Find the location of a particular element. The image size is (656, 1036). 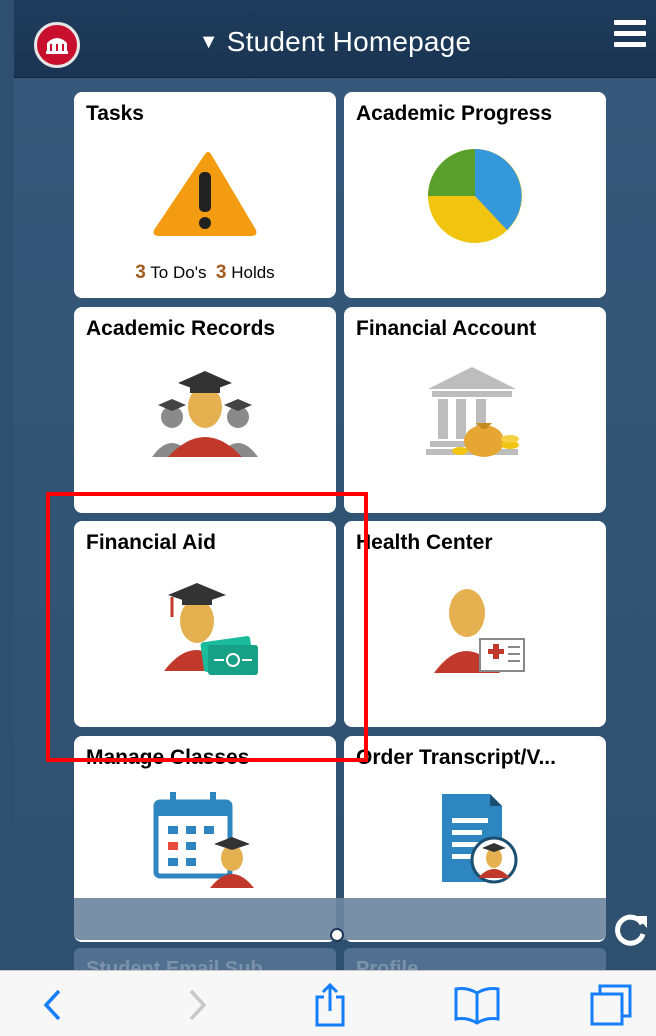

page-title: ▼ Student Homepage is located at coordinates (335, 42).